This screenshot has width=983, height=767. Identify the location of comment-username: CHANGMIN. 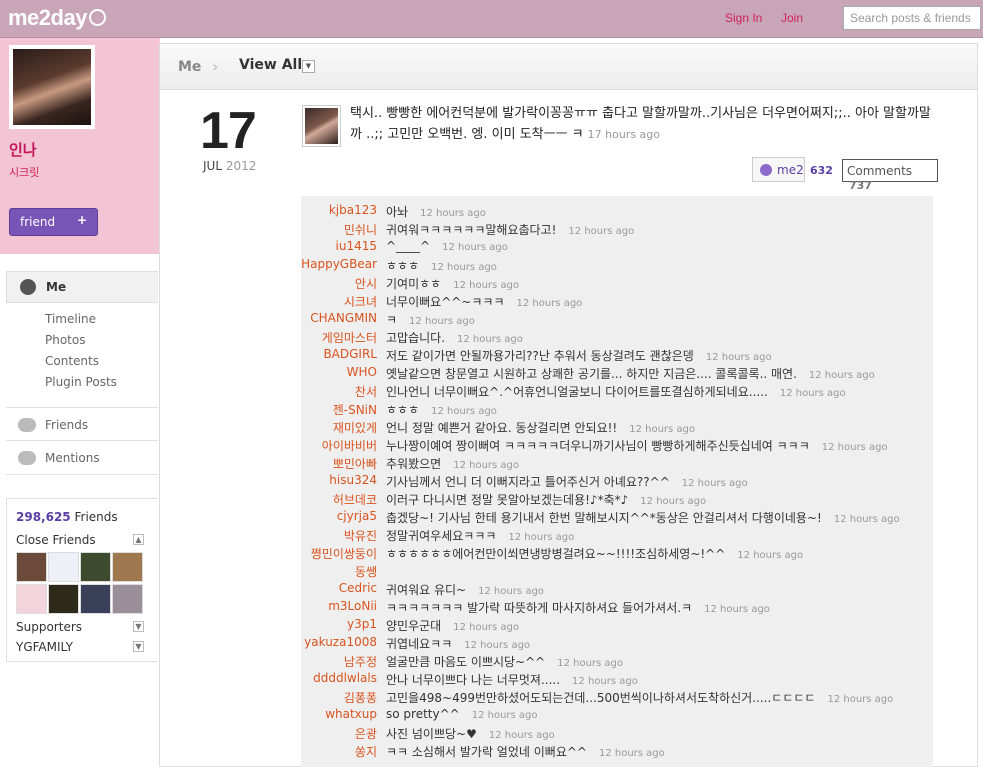
(343, 318).